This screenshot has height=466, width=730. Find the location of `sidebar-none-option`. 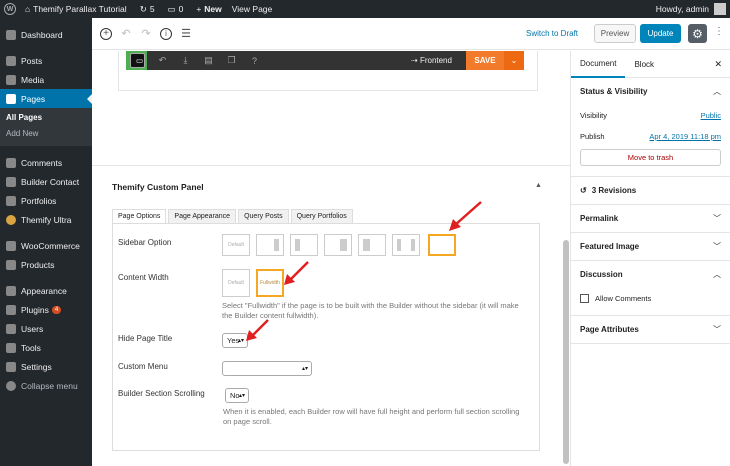

sidebar-none-option is located at coordinates (442, 245).